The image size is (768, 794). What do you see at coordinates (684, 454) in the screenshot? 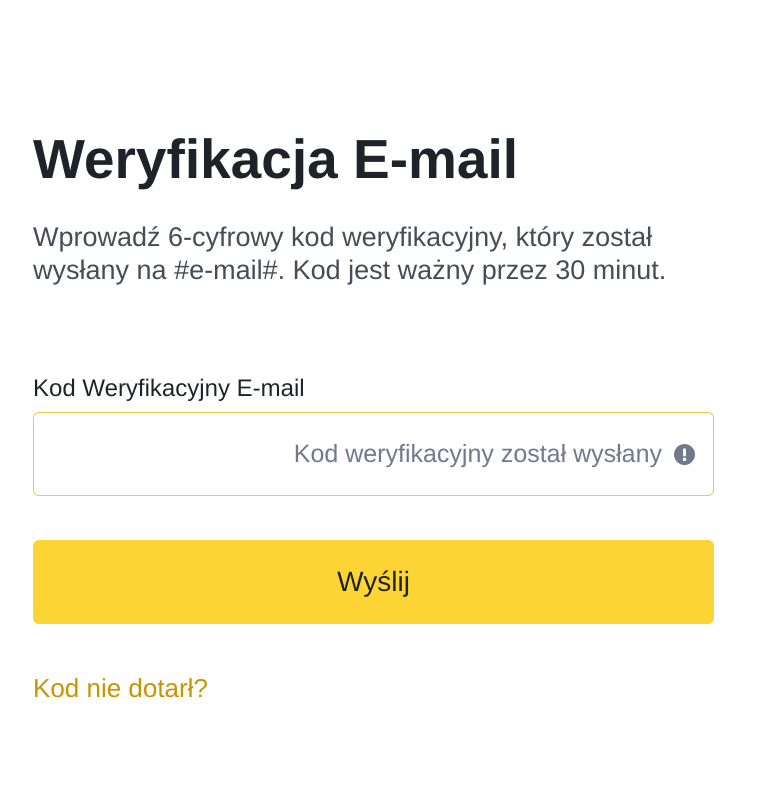
I see `alert-icon` at bounding box center [684, 454].